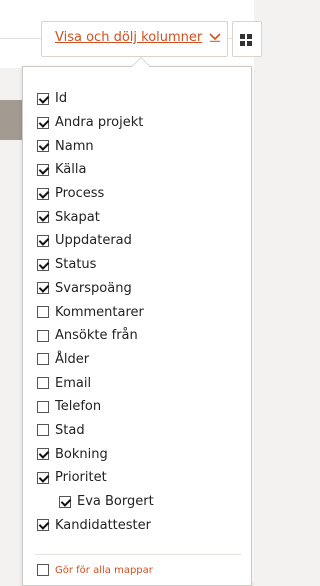  What do you see at coordinates (11, 120) in the screenshot?
I see `table-header-band` at bounding box center [11, 120].